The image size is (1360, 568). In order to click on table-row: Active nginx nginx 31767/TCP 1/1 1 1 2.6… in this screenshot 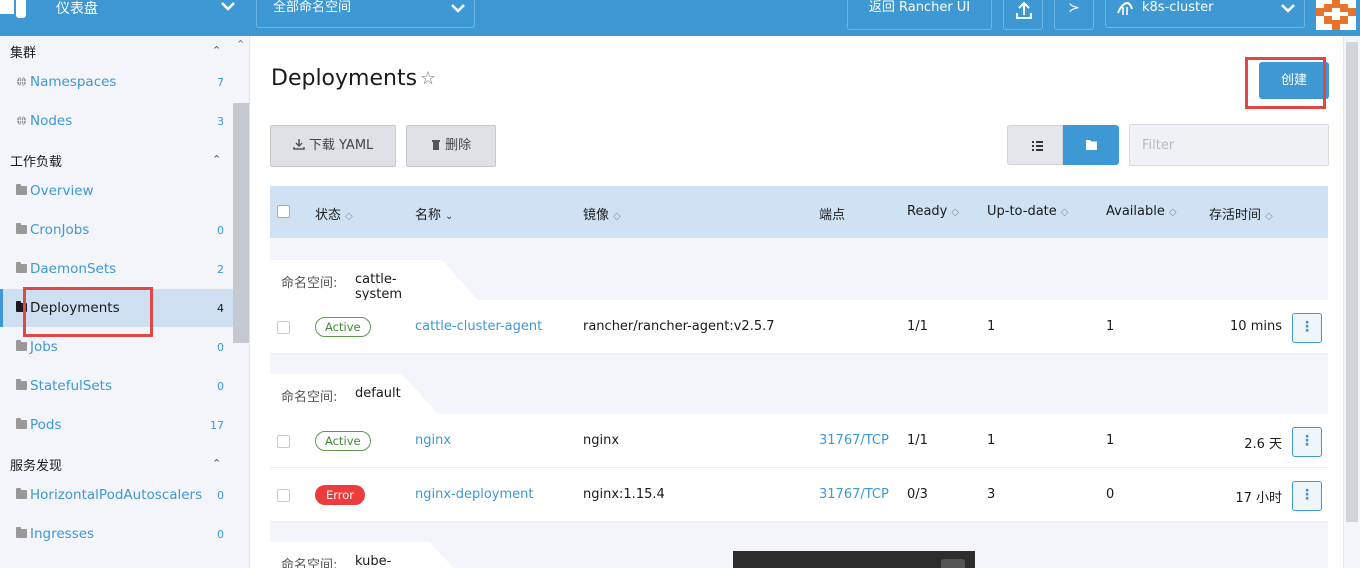, I will do `click(799, 441)`.